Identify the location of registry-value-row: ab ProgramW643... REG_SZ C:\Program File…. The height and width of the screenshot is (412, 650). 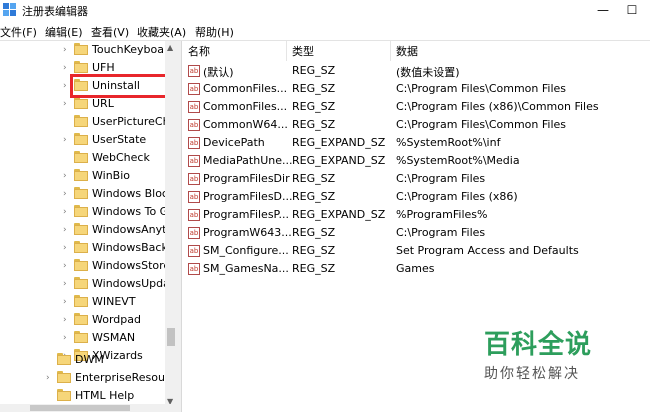
(416, 233).